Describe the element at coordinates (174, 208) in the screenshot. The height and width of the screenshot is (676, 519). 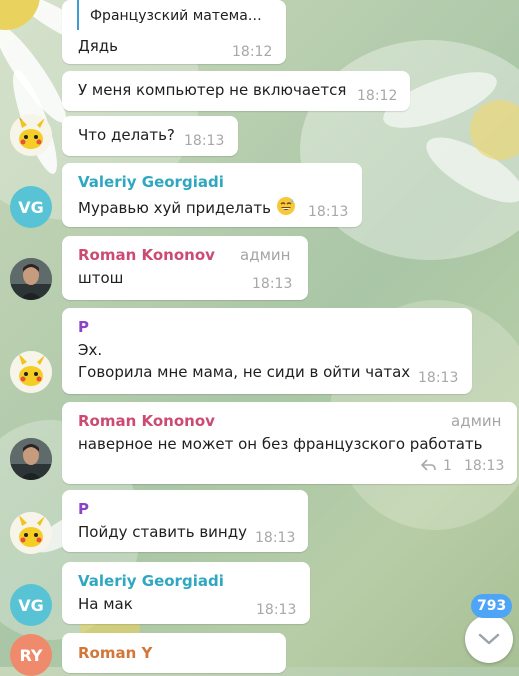
I see `message-text-content: Муравью хуй приделать` at that location.